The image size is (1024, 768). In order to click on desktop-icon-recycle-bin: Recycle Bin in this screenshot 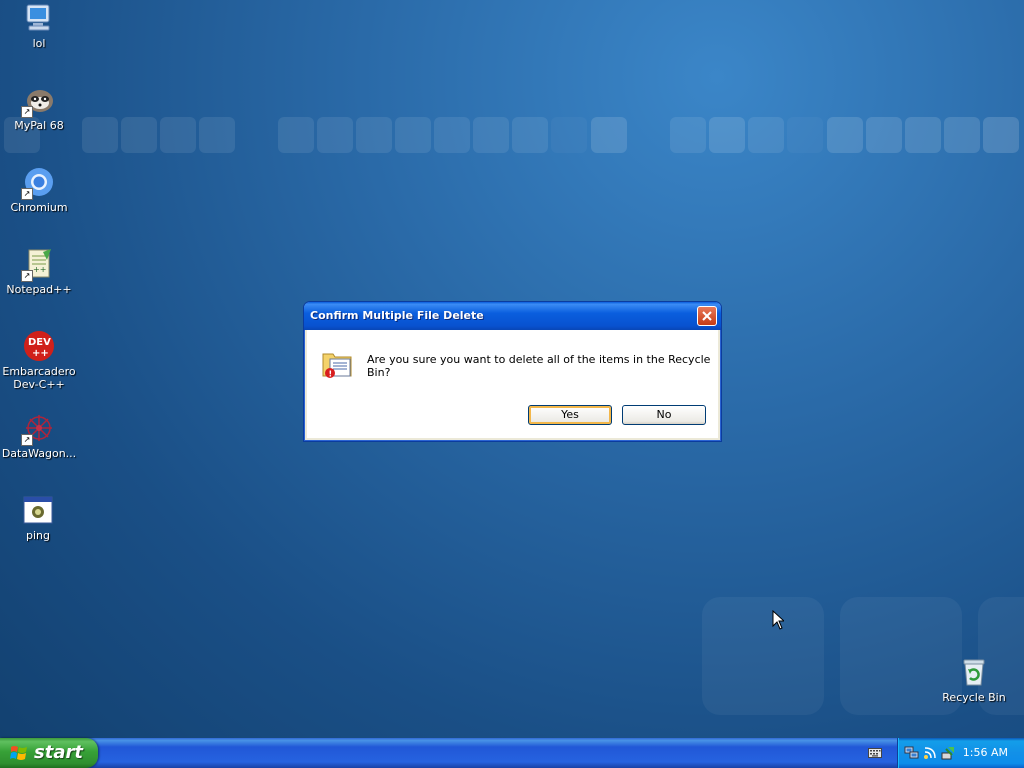, I will do `click(974, 680)`.